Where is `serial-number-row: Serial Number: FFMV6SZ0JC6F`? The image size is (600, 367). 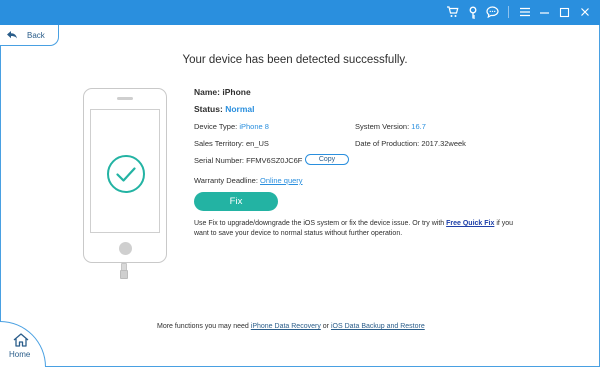 serial-number-row: Serial Number: FFMV6SZ0JC6F is located at coordinates (248, 160).